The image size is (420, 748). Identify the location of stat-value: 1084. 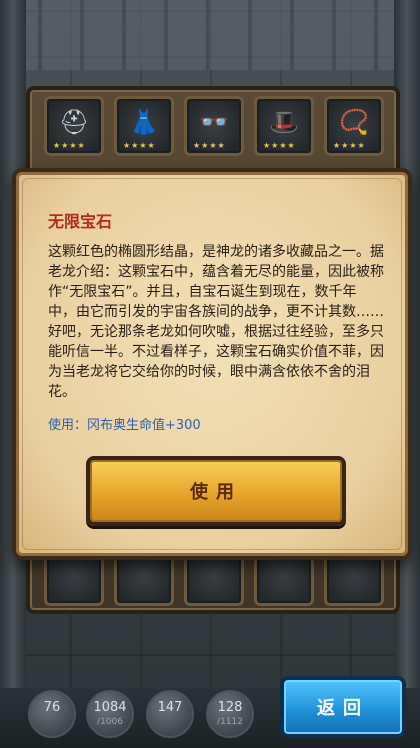
(110, 707).